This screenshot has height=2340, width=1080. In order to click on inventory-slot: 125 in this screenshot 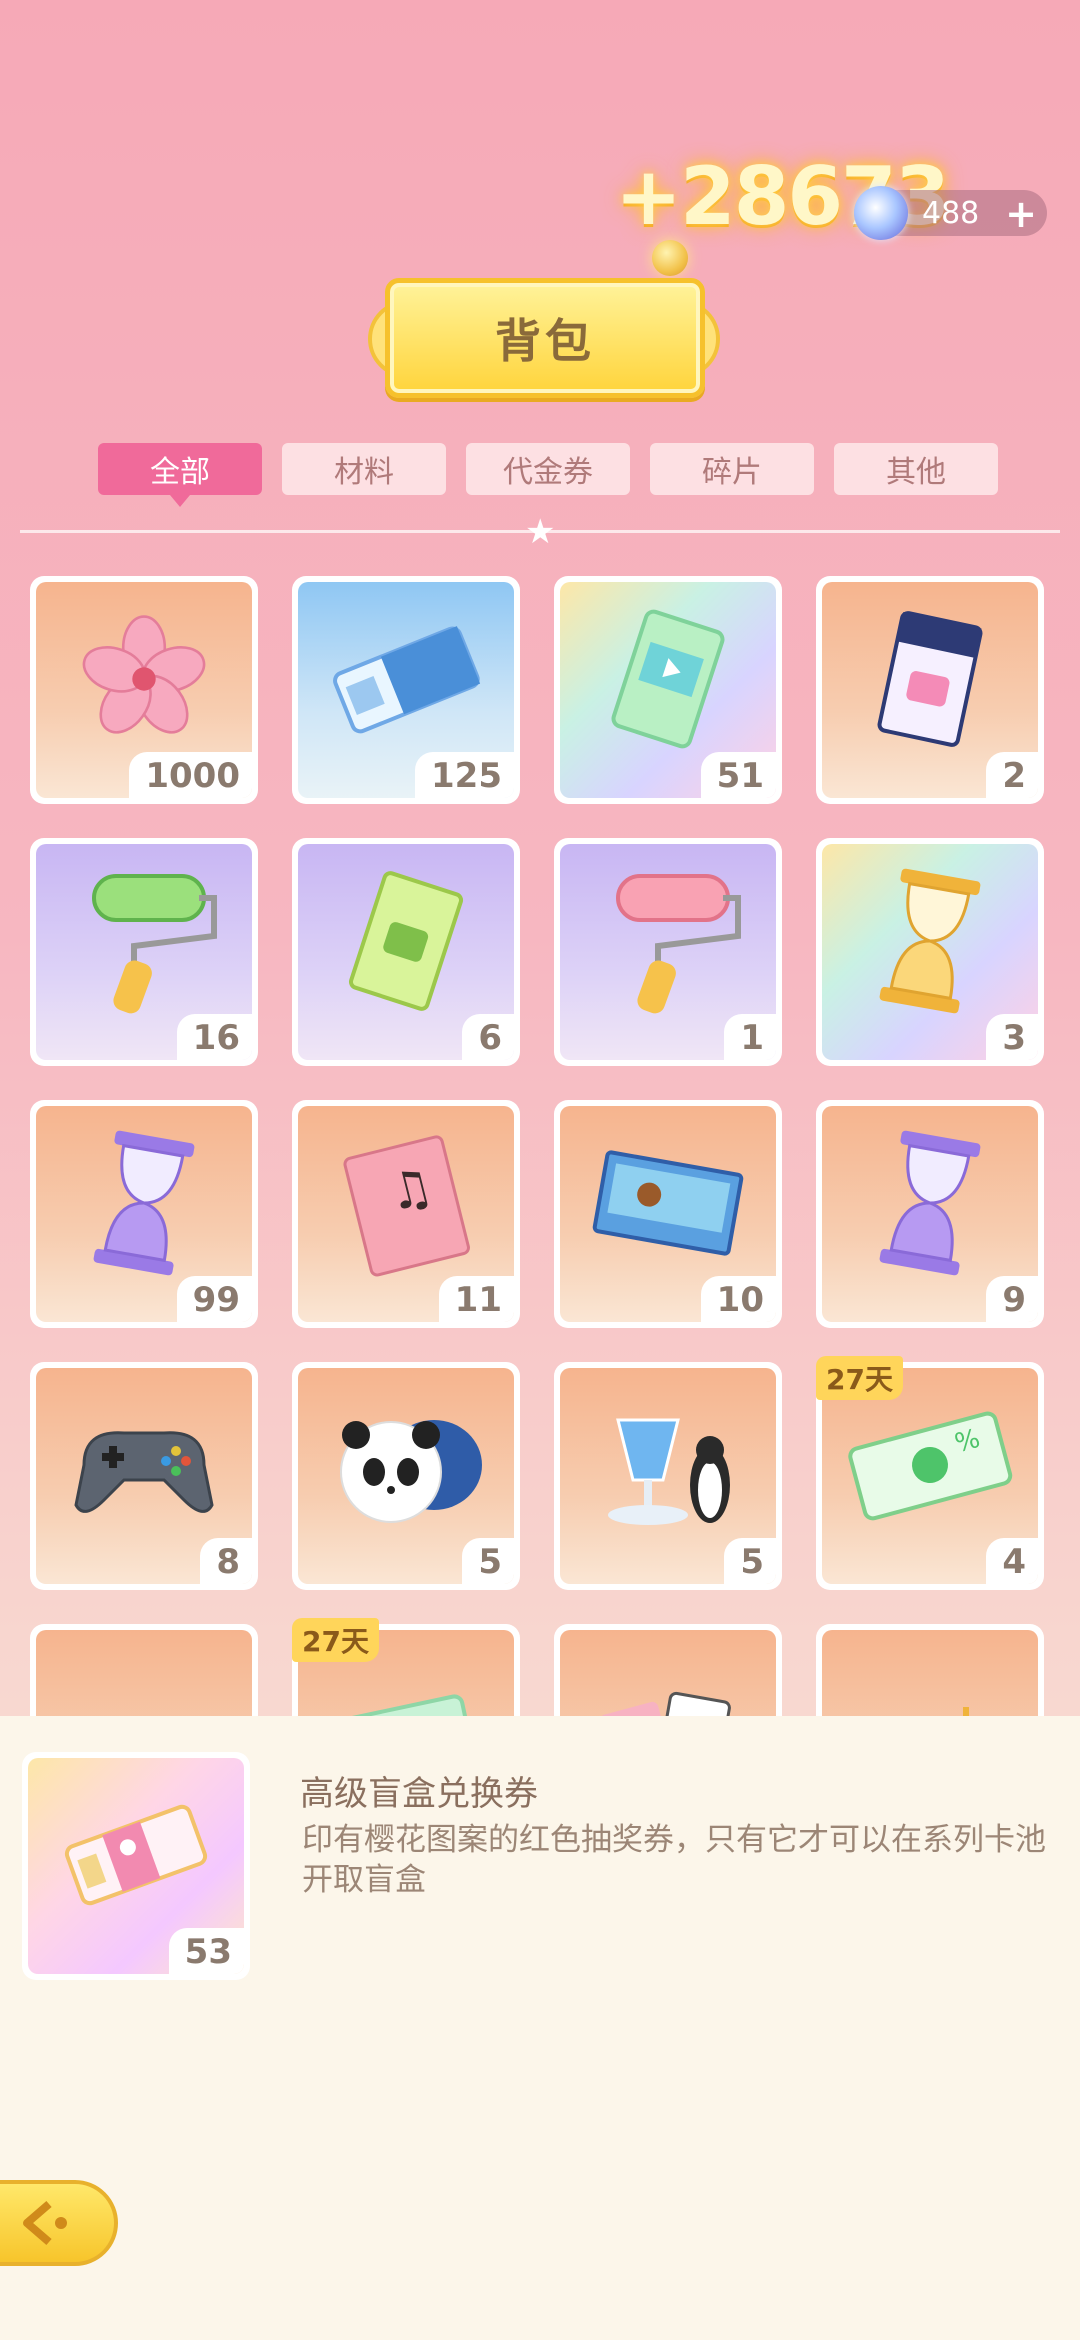, I will do `click(406, 690)`.